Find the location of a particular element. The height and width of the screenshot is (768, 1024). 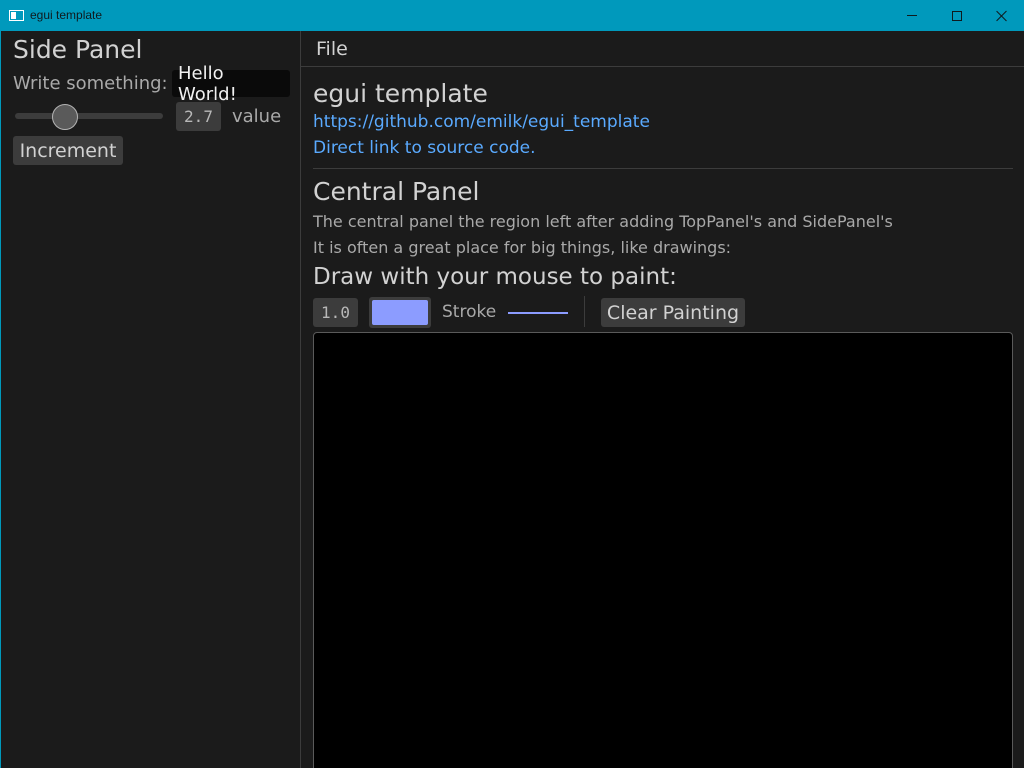

toolbar-separator is located at coordinates (584, 311).